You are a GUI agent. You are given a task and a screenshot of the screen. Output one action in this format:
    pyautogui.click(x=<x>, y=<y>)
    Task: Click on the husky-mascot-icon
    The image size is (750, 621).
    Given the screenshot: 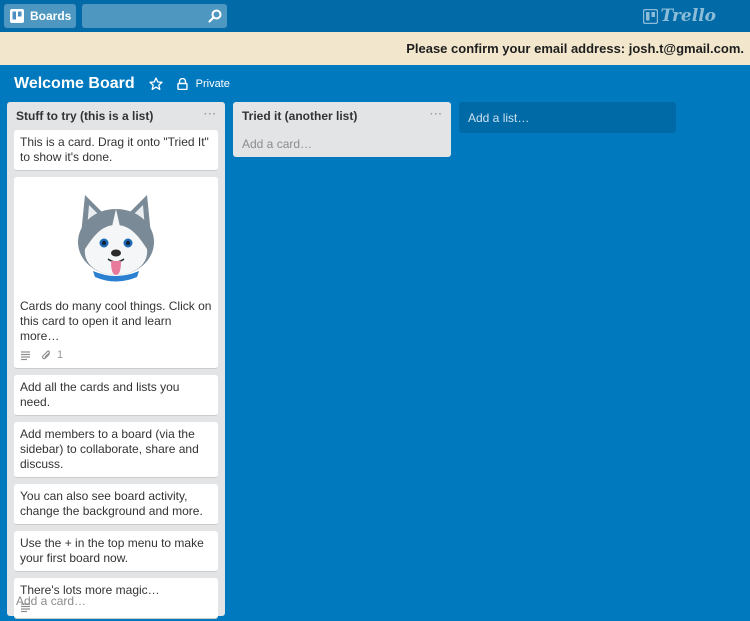 What is the action you would take?
    pyautogui.click(x=116, y=238)
    